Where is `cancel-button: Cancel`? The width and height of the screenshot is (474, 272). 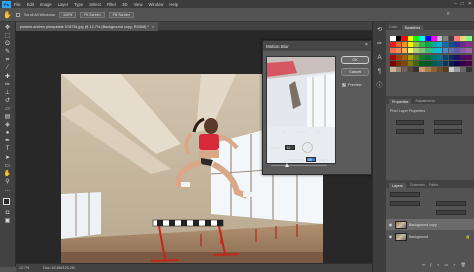
cancel-button: Cancel is located at coordinates (355, 72).